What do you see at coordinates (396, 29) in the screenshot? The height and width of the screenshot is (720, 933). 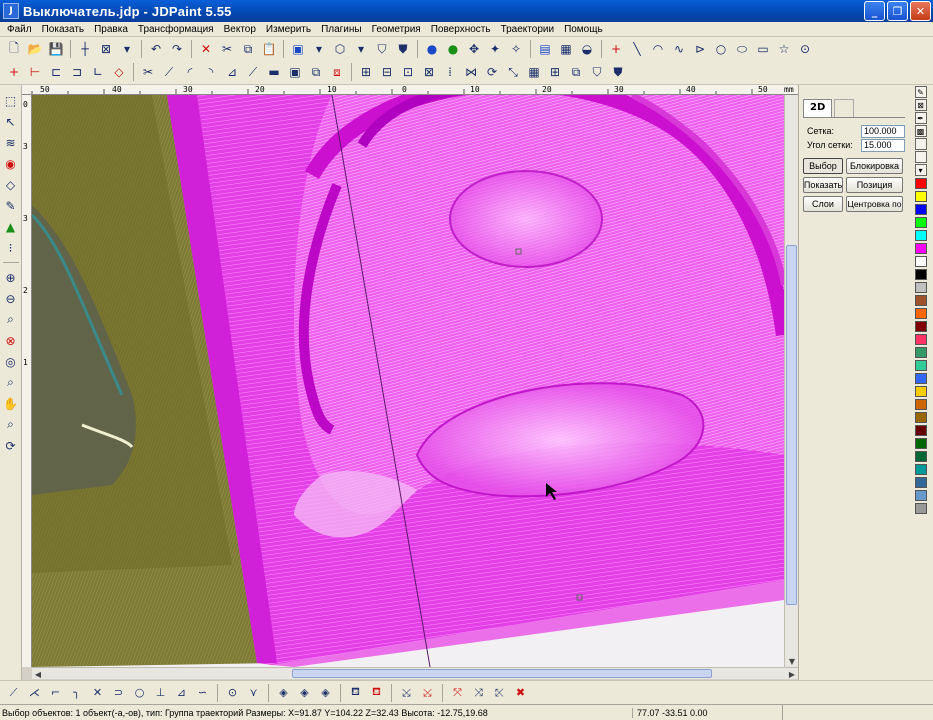 I see `menu-geometry: Геометрия` at bounding box center [396, 29].